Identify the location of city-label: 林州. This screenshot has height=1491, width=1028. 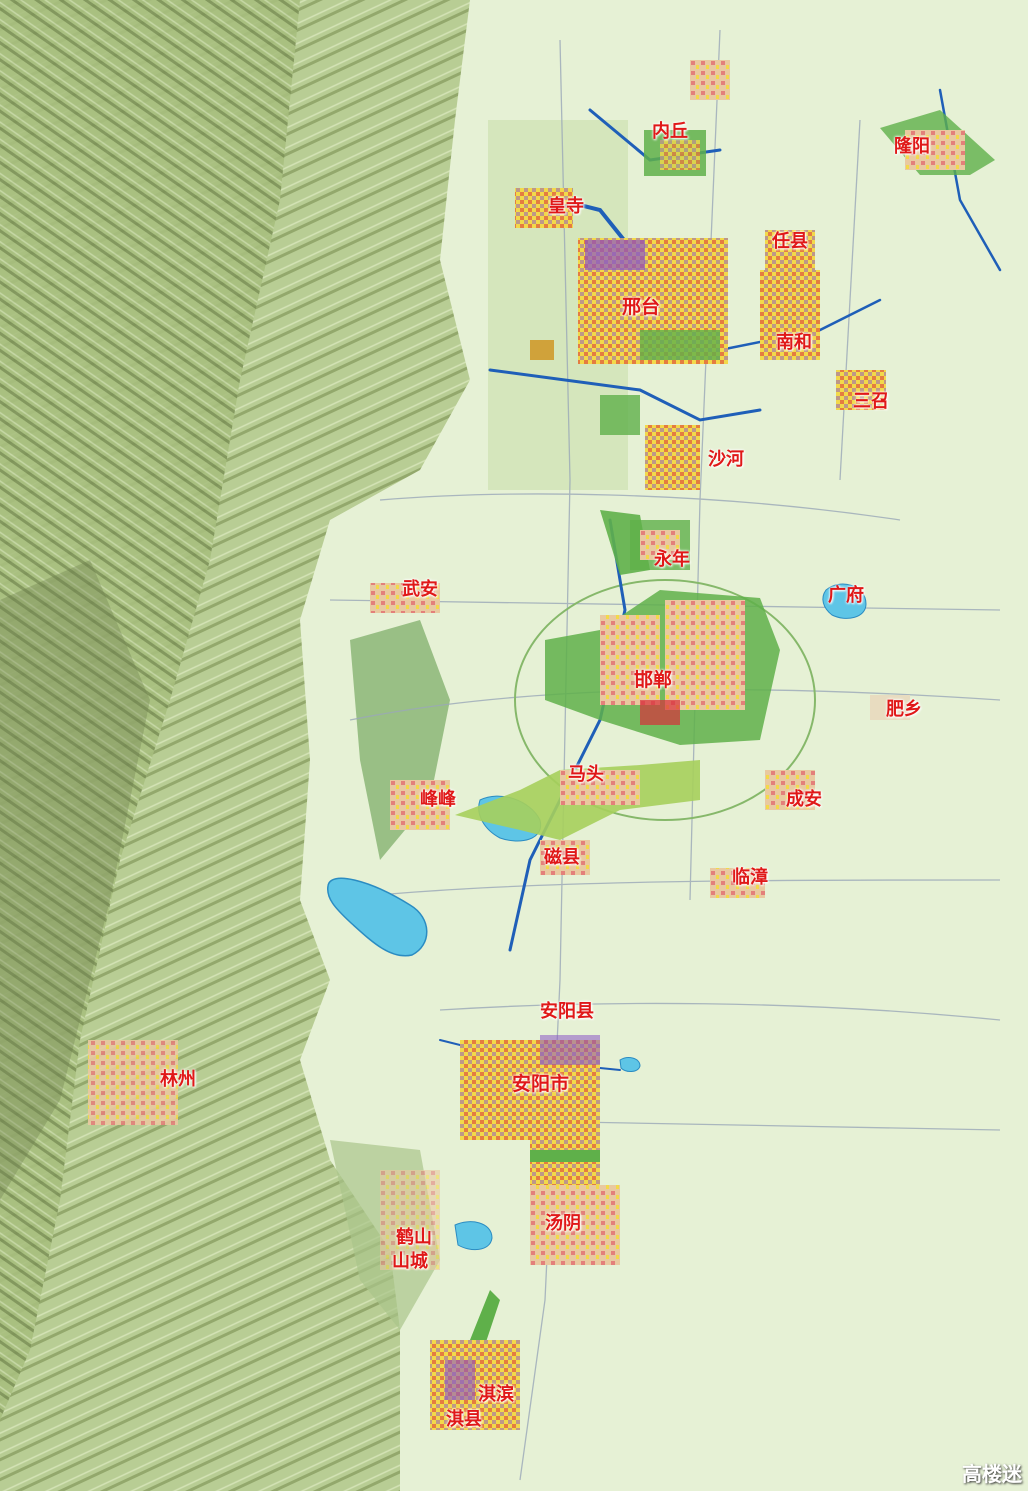
(178, 1079).